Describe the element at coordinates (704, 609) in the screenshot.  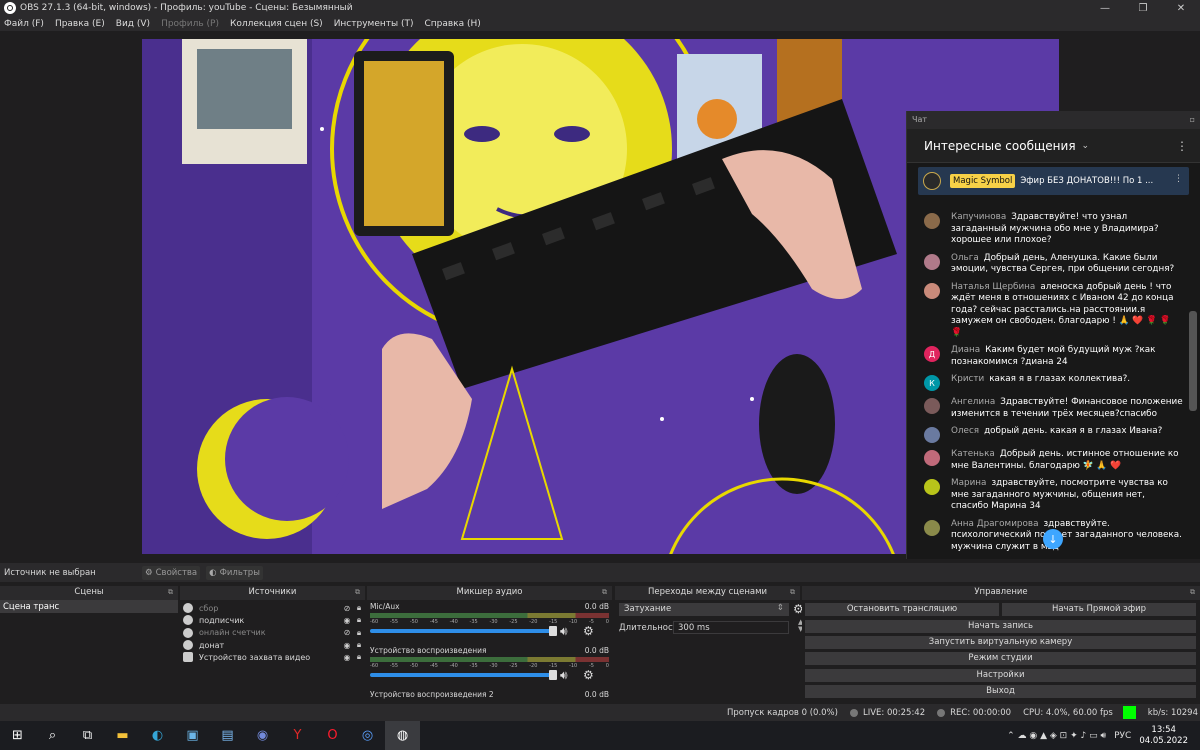
I see `transition-select: Затухание ⇕` at that location.